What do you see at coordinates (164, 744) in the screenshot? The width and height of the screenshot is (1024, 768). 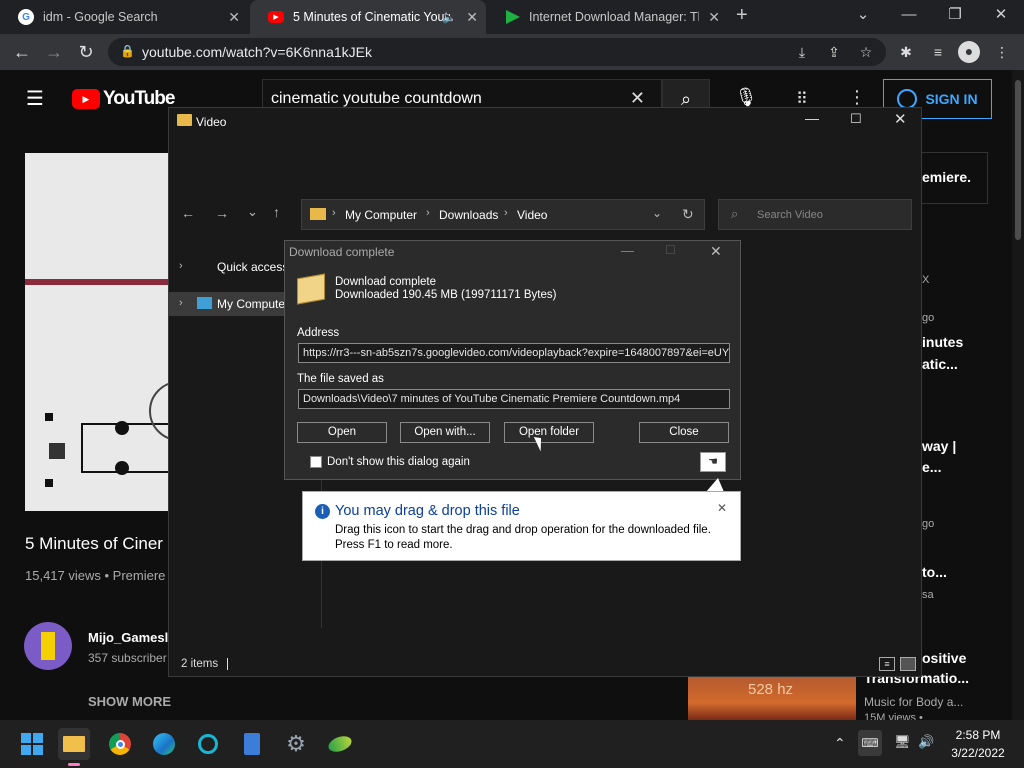 I see `edge-icon` at bounding box center [164, 744].